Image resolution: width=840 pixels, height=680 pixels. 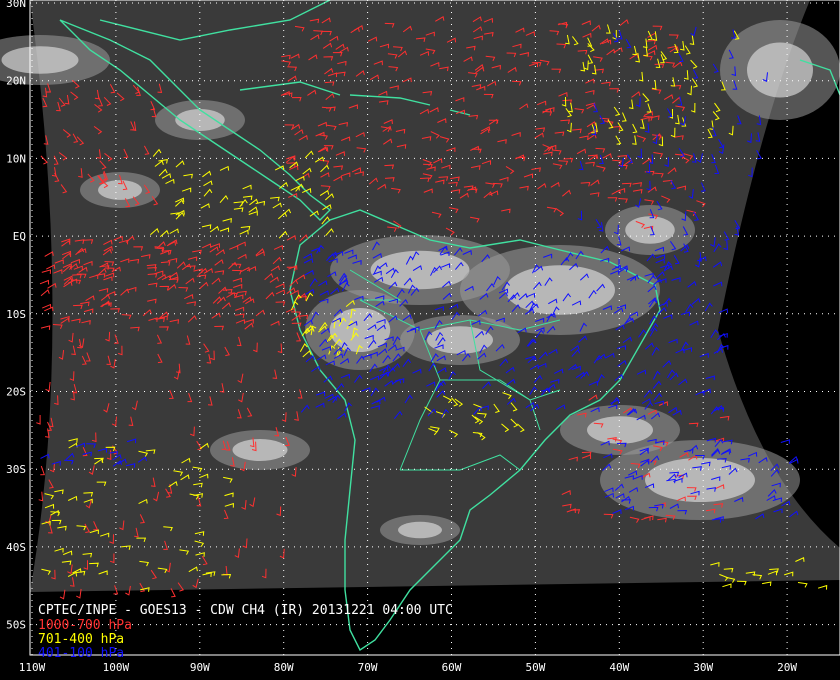 I want to click on lon-label: 100W, so click(x=116, y=667).